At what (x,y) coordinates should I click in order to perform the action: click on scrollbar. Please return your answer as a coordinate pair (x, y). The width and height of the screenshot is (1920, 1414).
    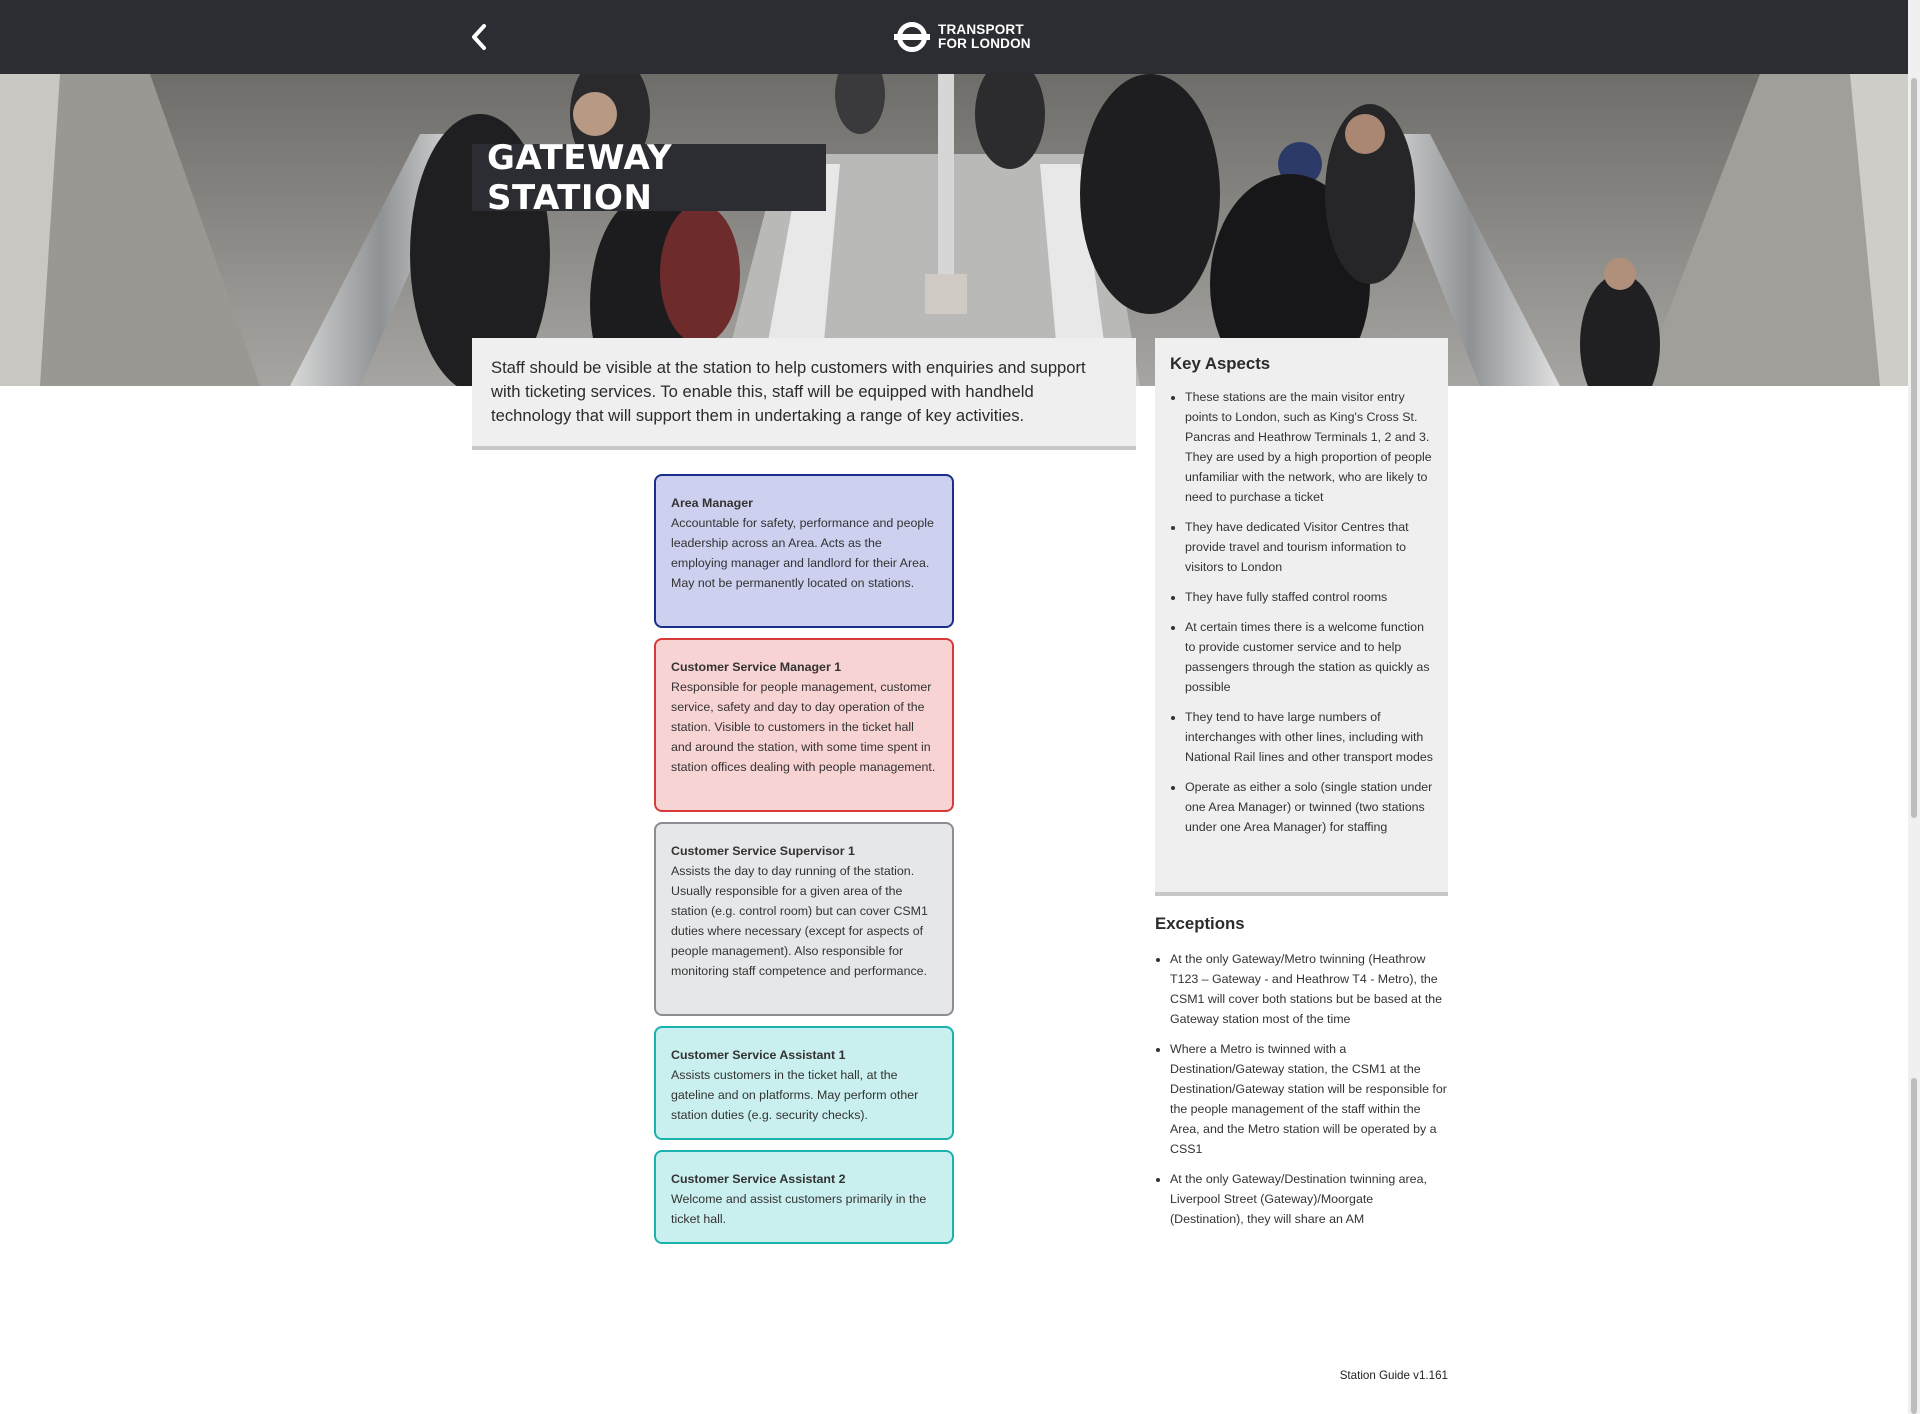
    Looking at the image, I should click on (1914, 707).